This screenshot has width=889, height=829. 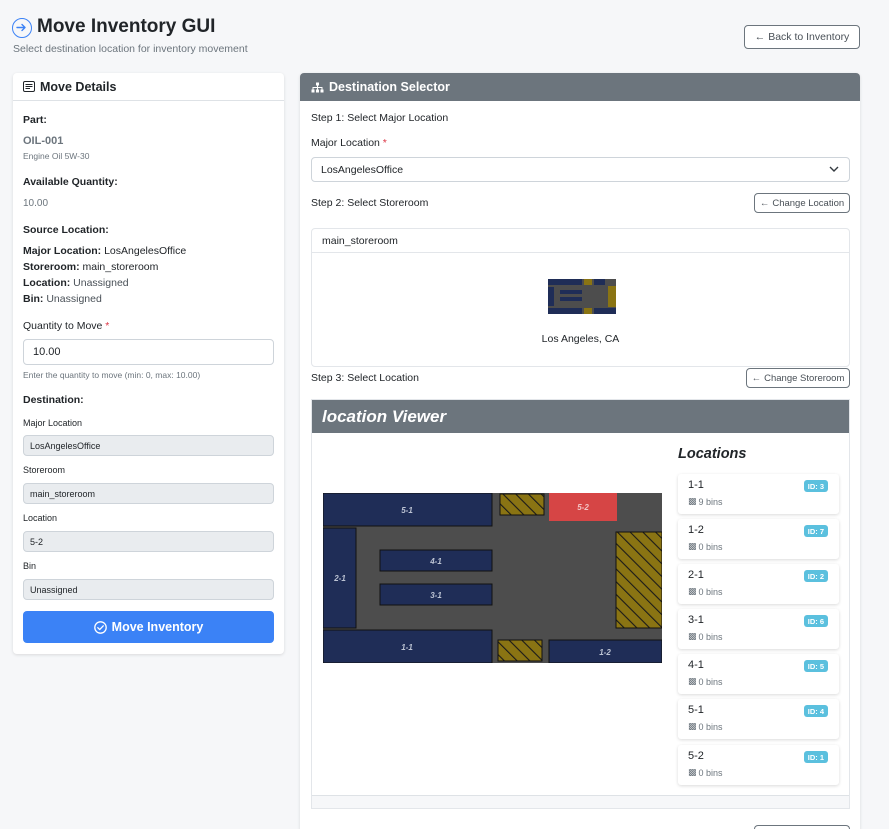 I want to click on available-quantity-label: Available Quantity:, so click(x=70, y=182).